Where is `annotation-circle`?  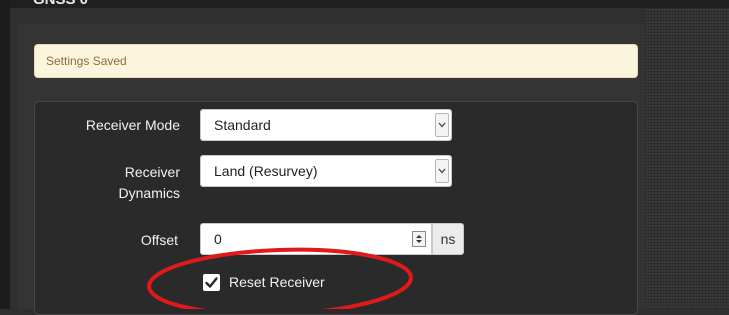
annotation-circle is located at coordinates (280, 278).